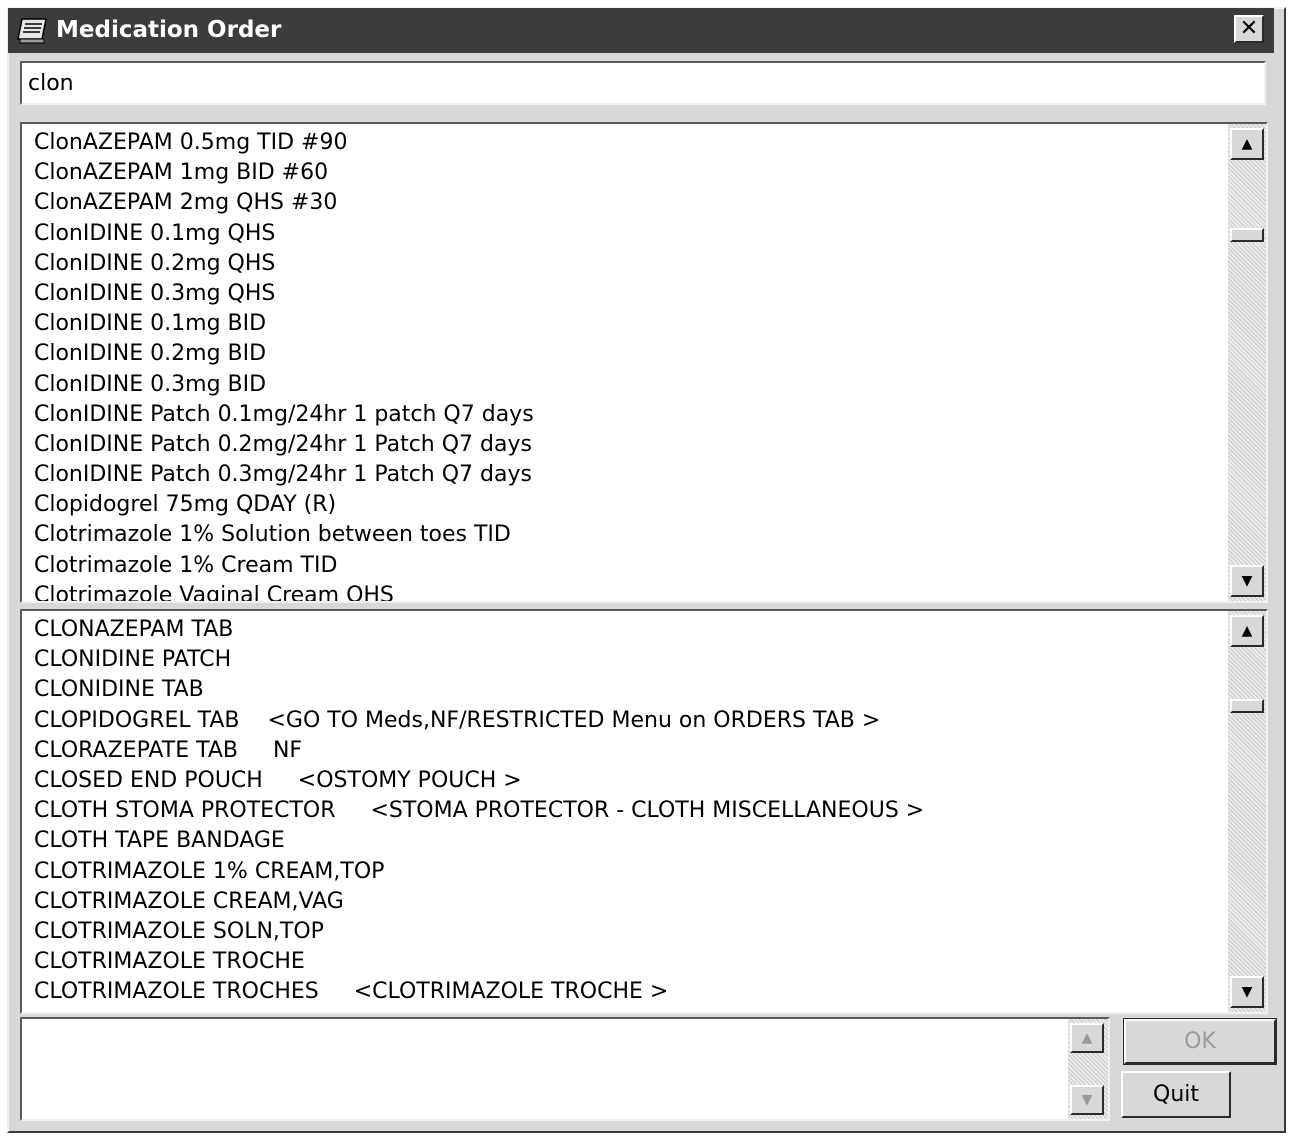 The image size is (1296, 1140). I want to click on drug-scrollbar: ▲ ▼, so click(1247, 811).